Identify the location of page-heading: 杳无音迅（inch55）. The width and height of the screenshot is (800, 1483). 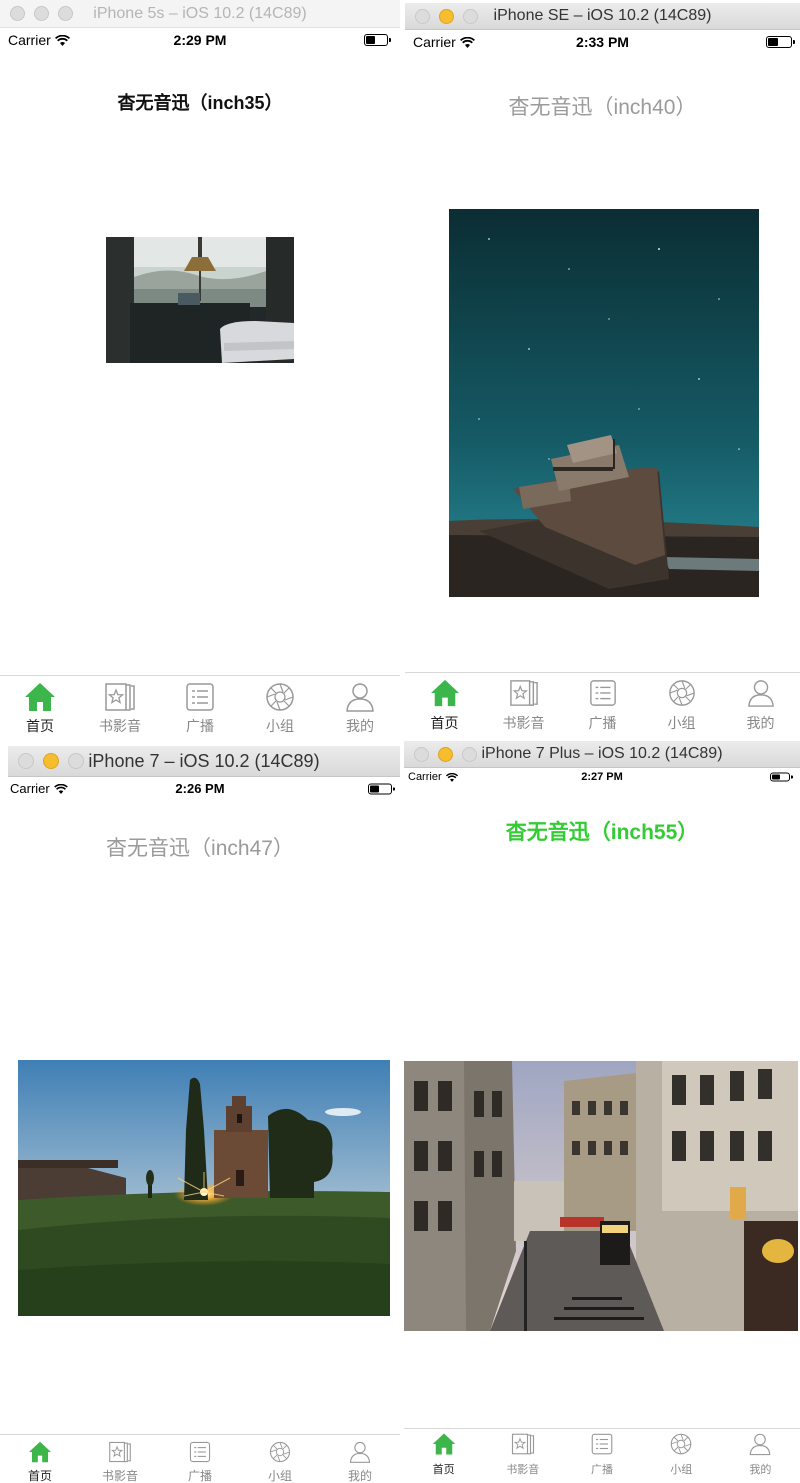
(602, 832).